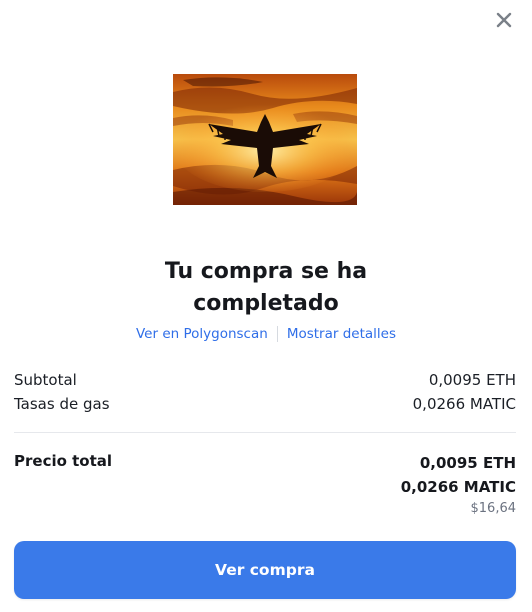 The height and width of the screenshot is (612, 532). I want to click on links-row: Ver en Polygonscan Mostrar detalles, so click(266, 334).